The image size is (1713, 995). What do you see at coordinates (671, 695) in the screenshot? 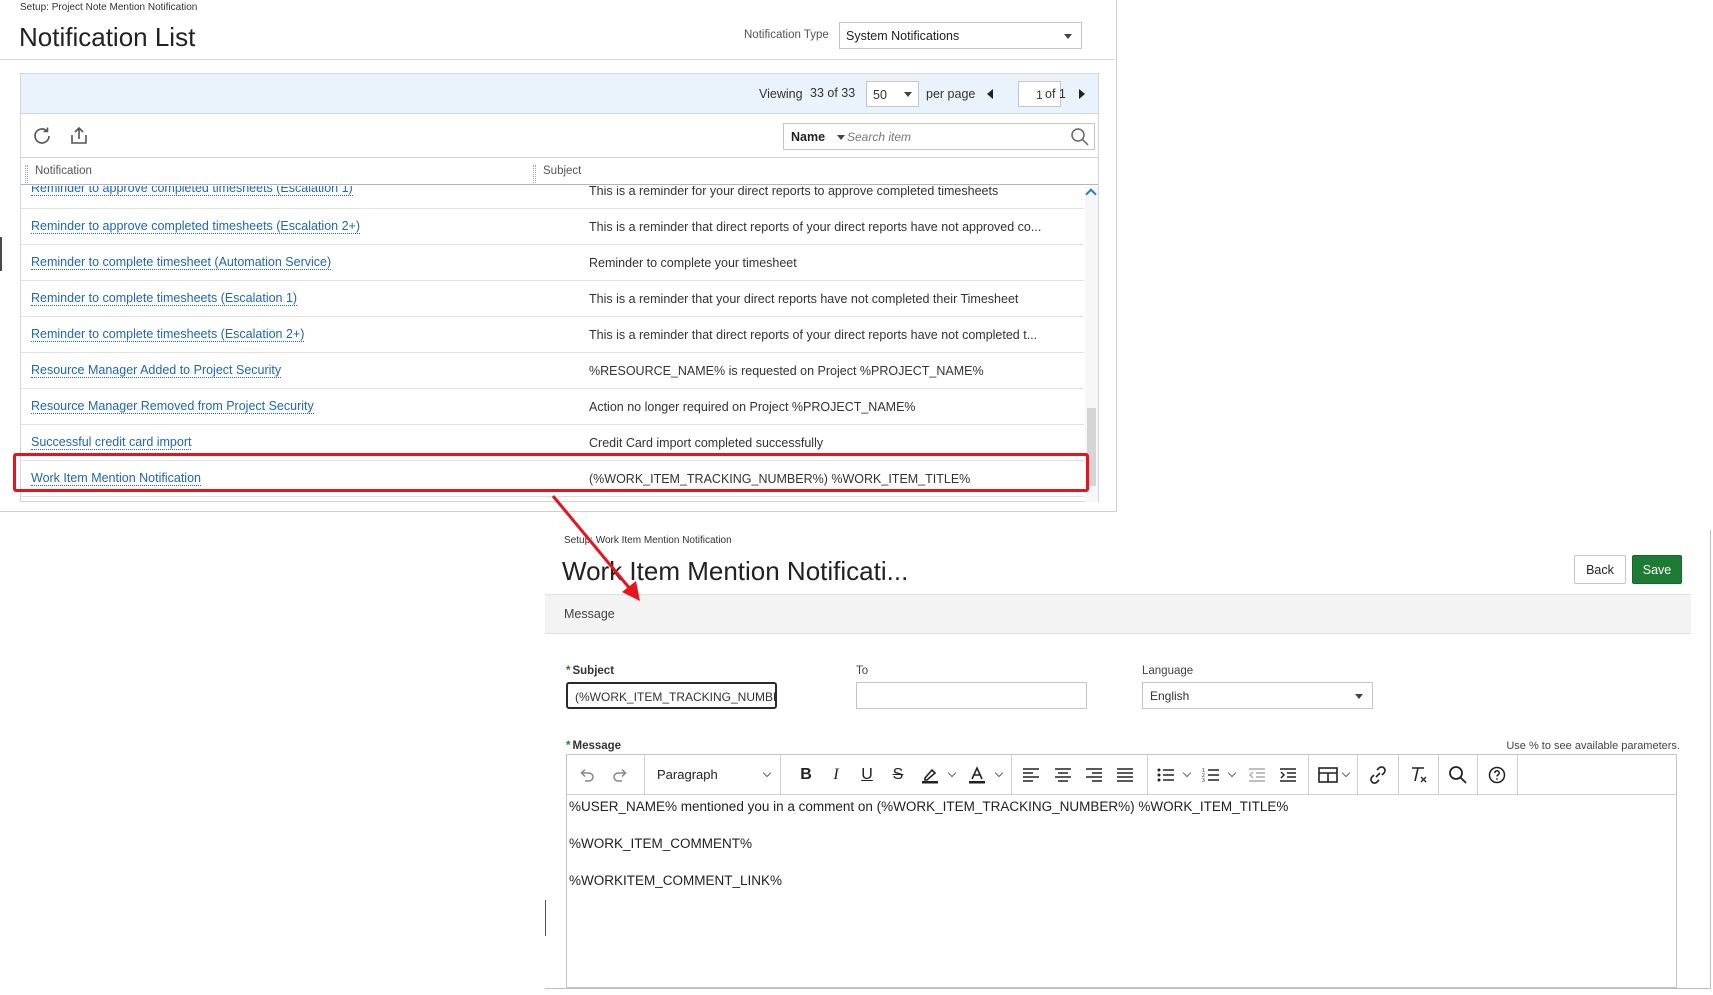
I see `subject-input: (%WORK_ITEM_TRACKING_NUMBER%)` at bounding box center [671, 695].